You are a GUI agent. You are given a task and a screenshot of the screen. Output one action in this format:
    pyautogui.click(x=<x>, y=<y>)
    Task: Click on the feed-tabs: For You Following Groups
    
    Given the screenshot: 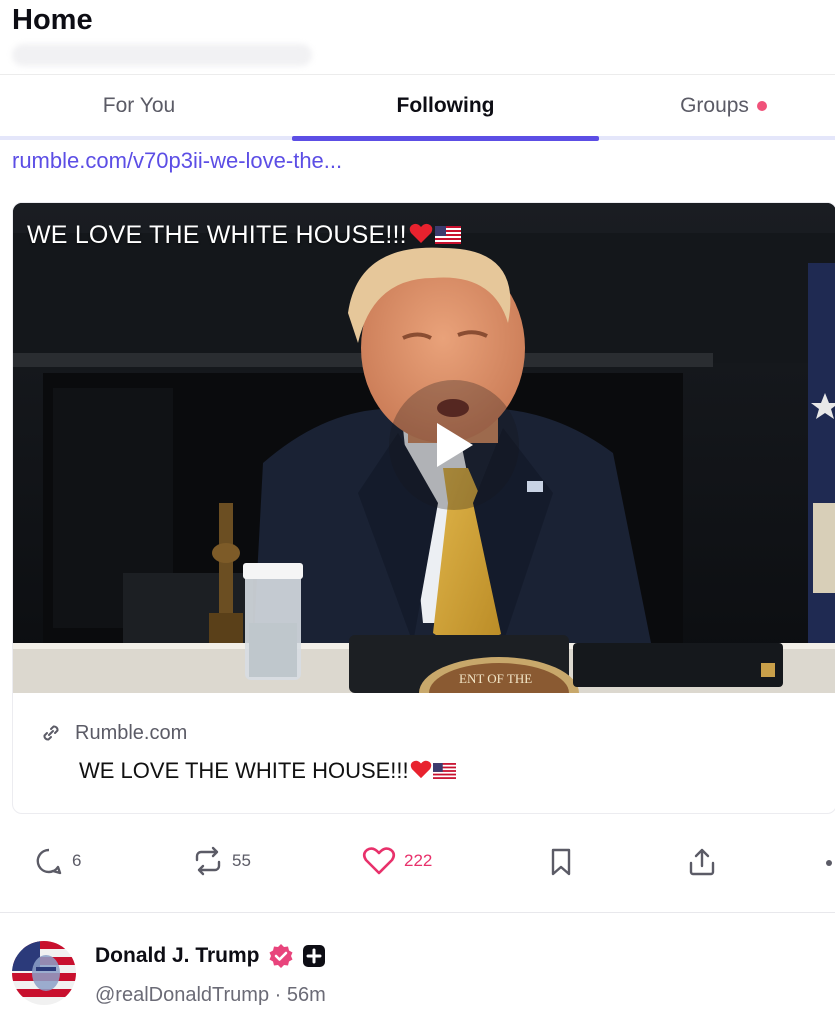 What is the action you would take?
    pyautogui.click(x=417, y=108)
    